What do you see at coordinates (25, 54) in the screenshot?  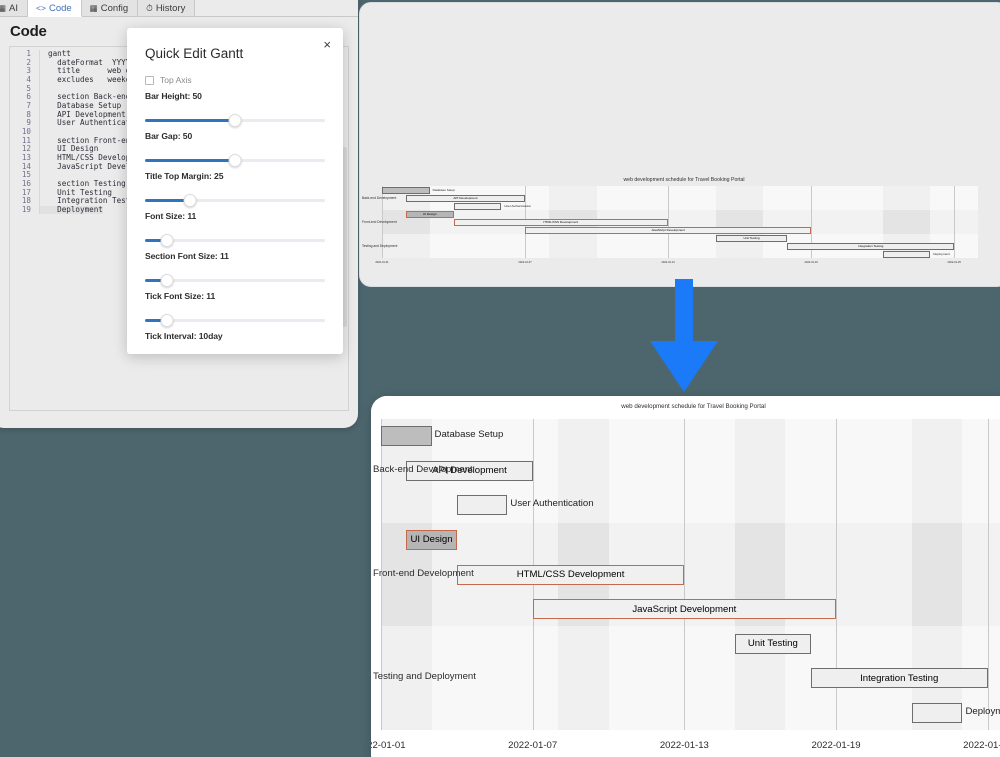 I see `code-line-number: 1` at bounding box center [25, 54].